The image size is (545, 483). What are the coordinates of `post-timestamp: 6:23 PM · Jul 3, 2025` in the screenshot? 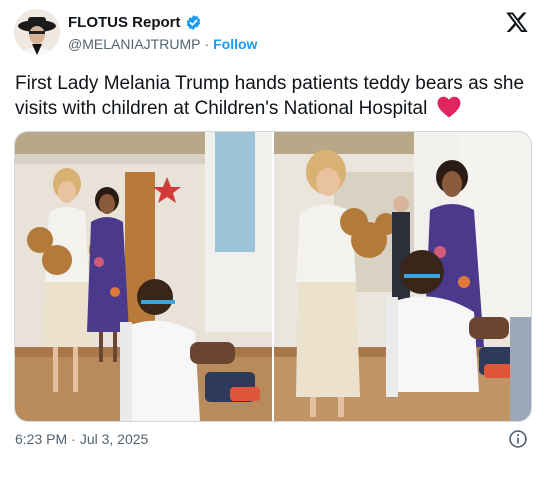 It's located at (81, 439).